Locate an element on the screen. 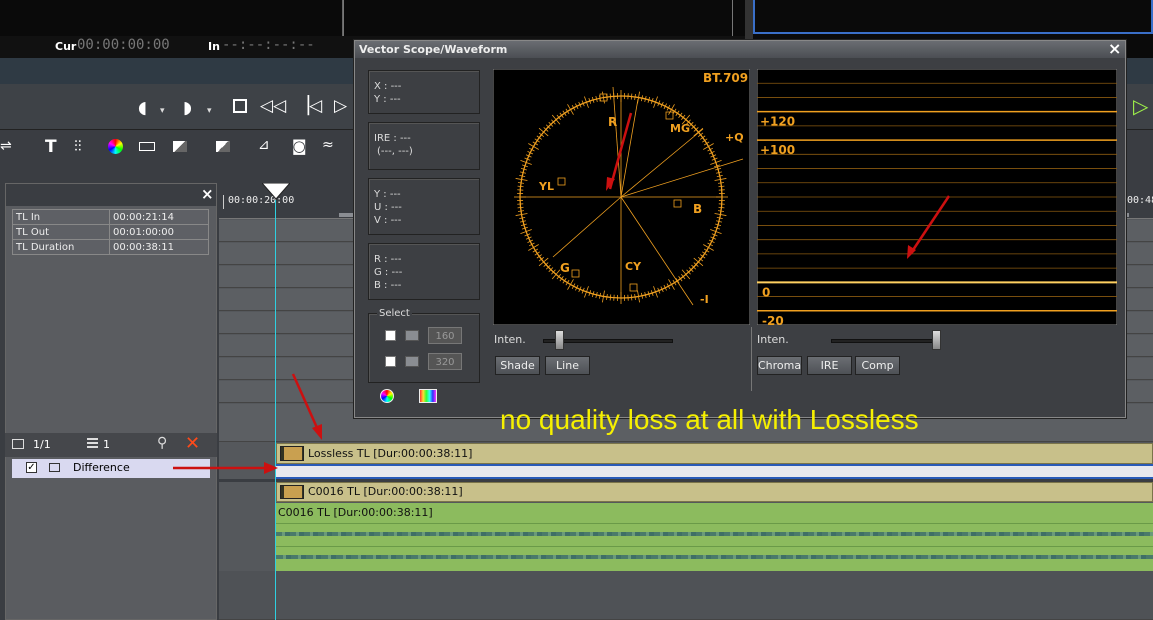 The image size is (1153, 620). clip-thumbnail-icon is located at coordinates (292, 492).